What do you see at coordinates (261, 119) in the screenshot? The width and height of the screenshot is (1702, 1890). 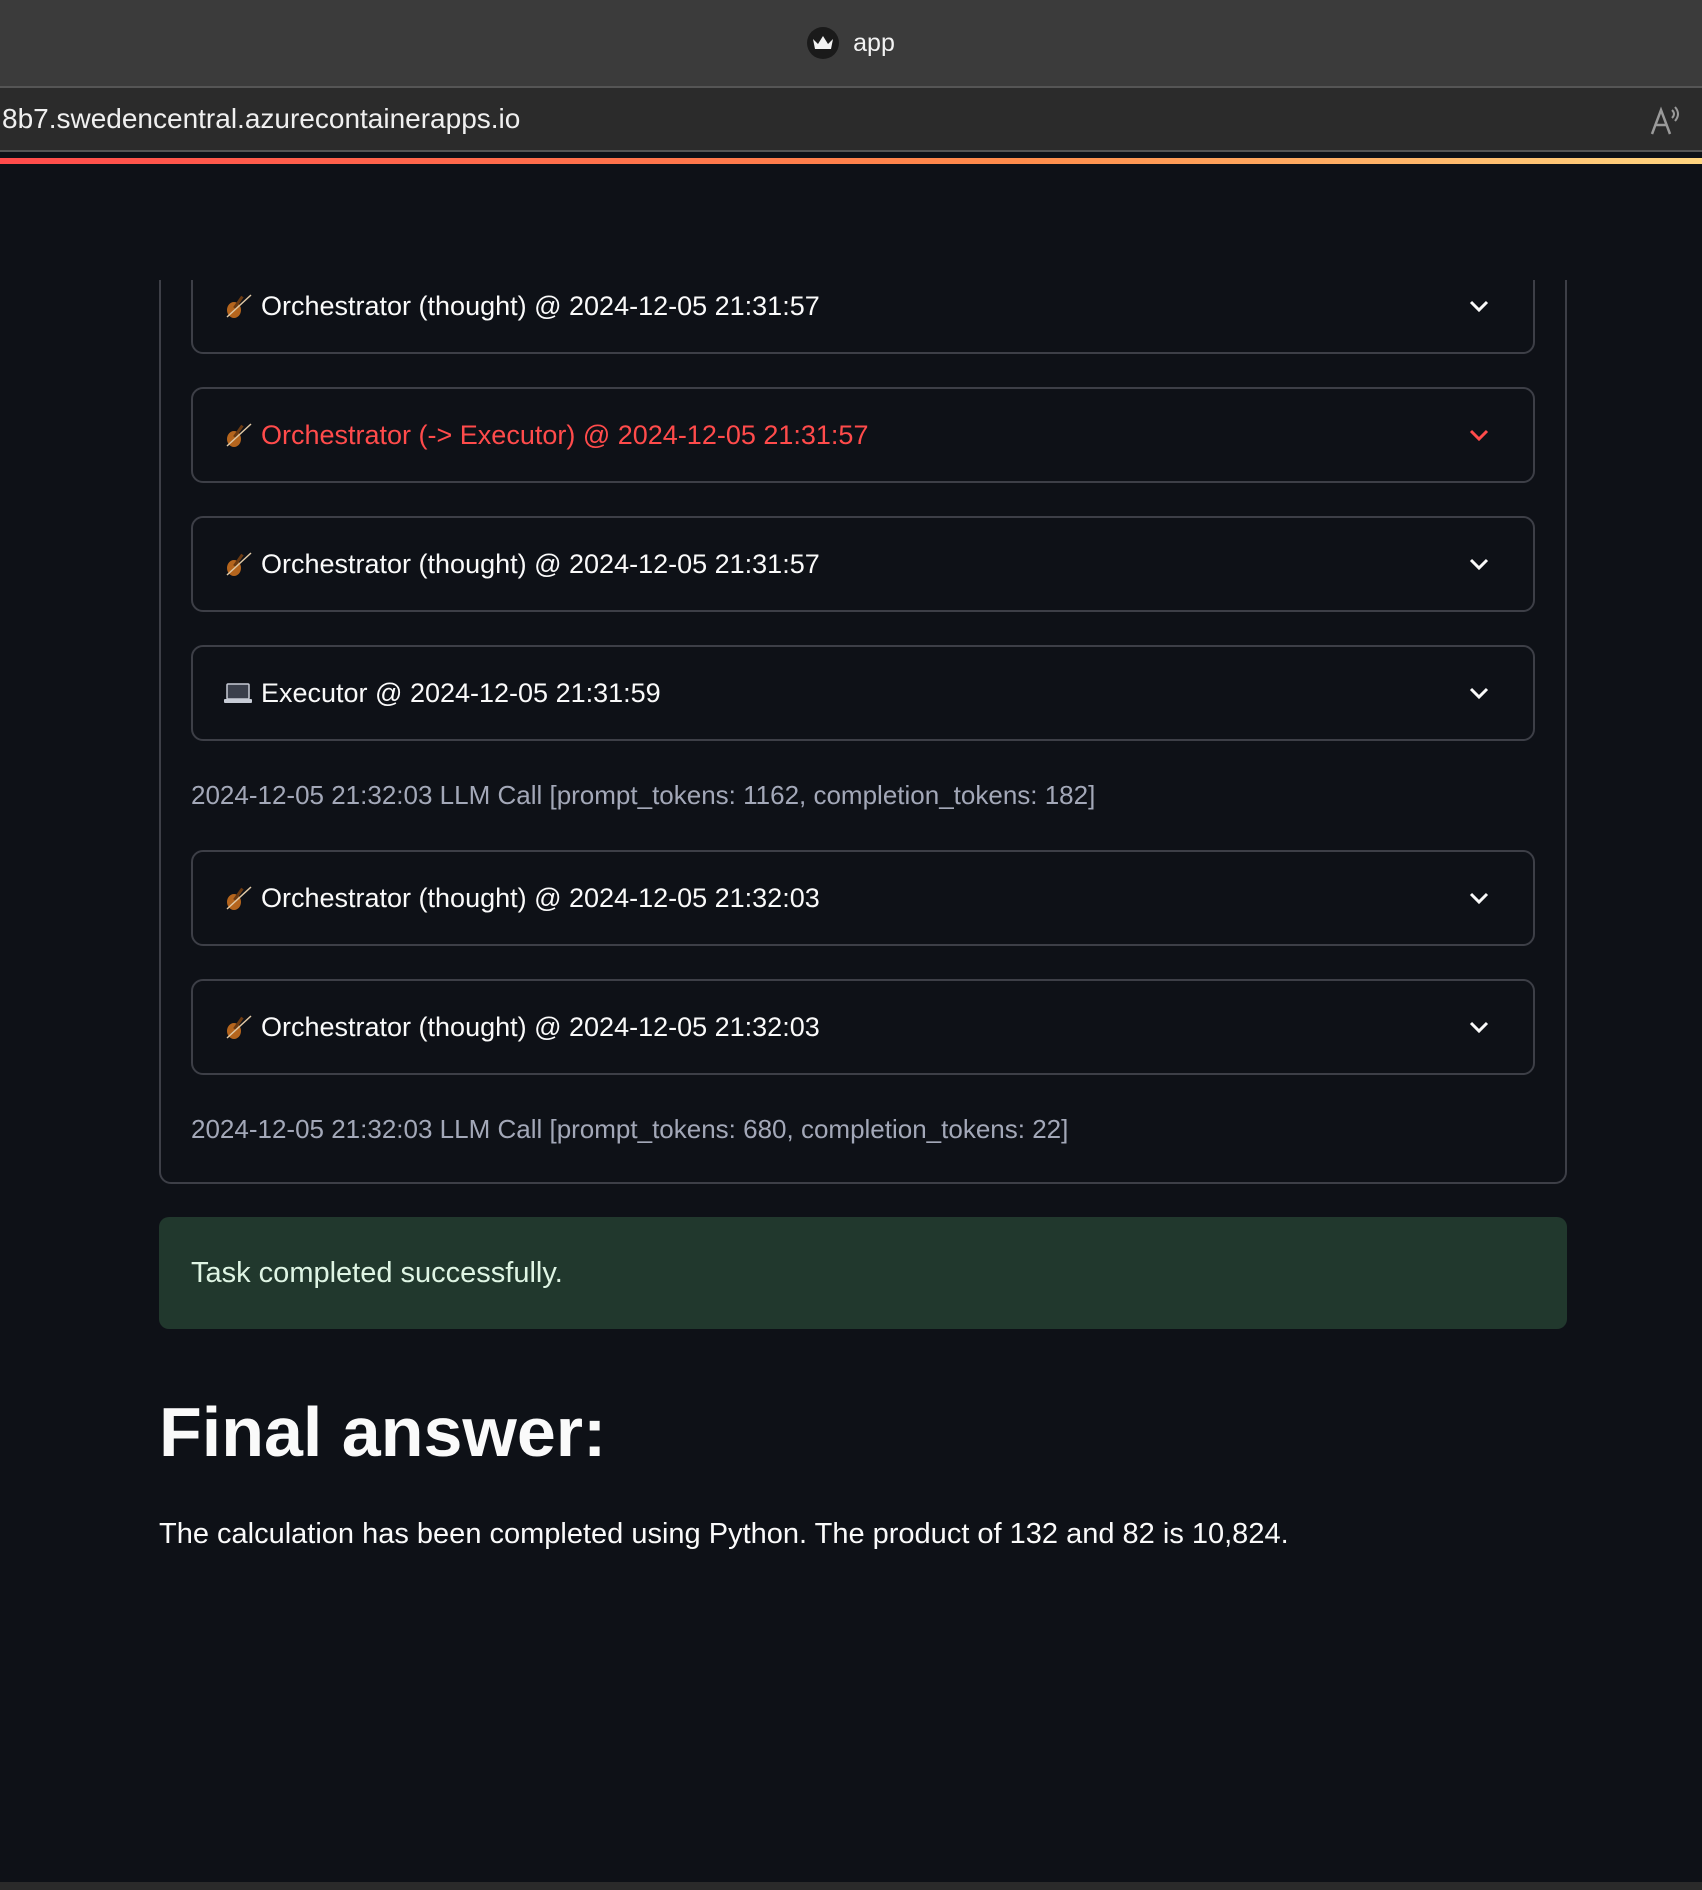 I see `url-text: 8b7.swedencentral.azurecontainerapps.io` at bounding box center [261, 119].